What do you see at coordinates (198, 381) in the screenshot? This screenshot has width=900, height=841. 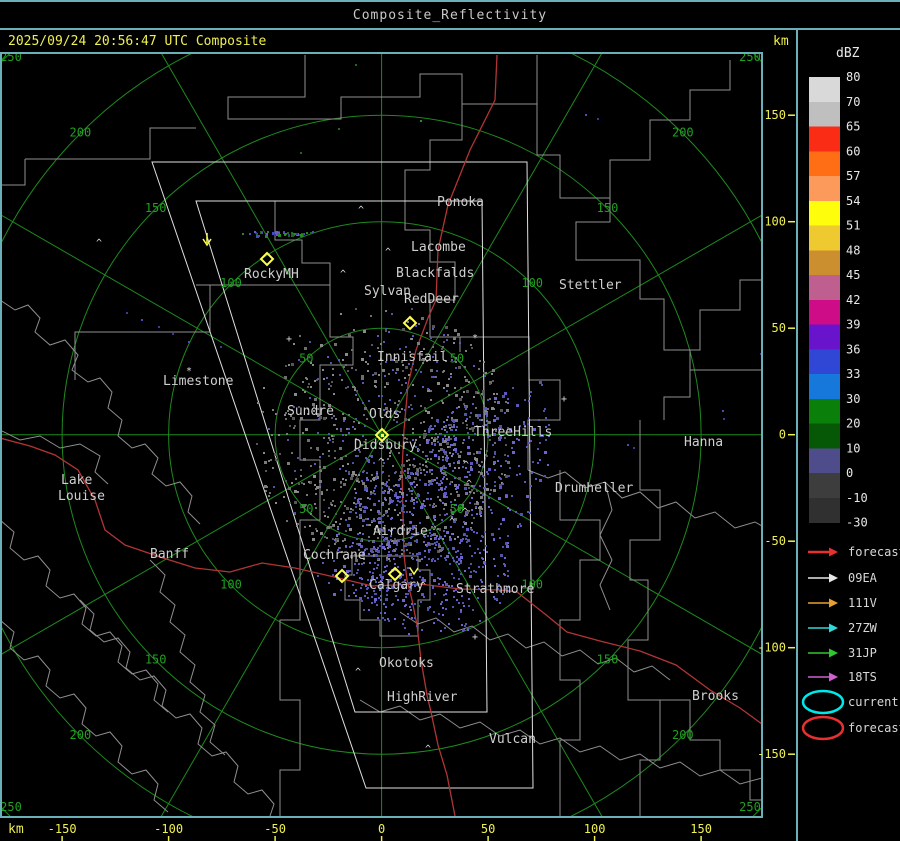 I see `city-label-limestone: Limestone` at bounding box center [198, 381].